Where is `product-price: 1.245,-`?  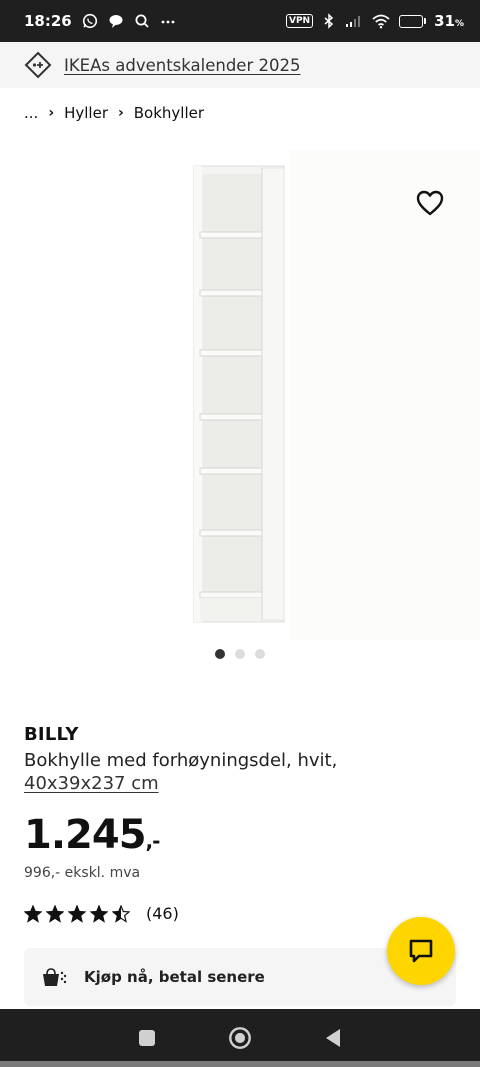 product-price: 1.245,- is located at coordinates (92, 835).